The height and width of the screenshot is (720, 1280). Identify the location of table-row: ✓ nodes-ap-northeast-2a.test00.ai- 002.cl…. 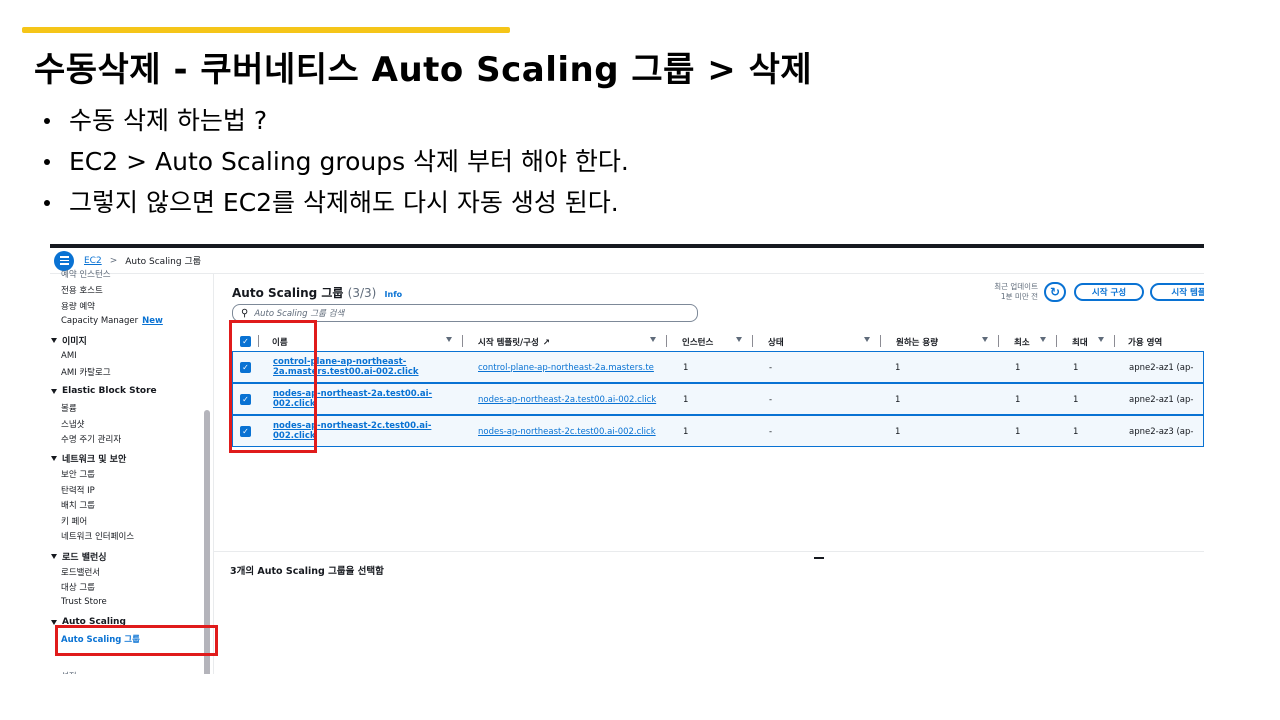
(718, 399).